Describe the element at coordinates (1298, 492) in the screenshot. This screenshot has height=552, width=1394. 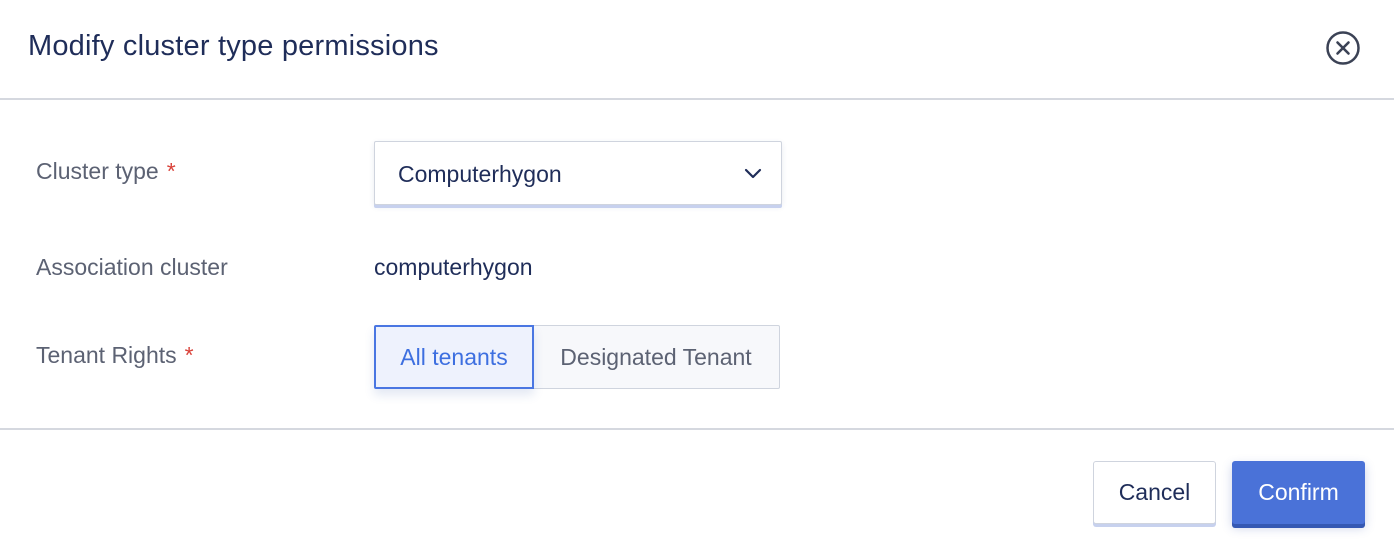
I see `confirm-button: Confirm` at that location.